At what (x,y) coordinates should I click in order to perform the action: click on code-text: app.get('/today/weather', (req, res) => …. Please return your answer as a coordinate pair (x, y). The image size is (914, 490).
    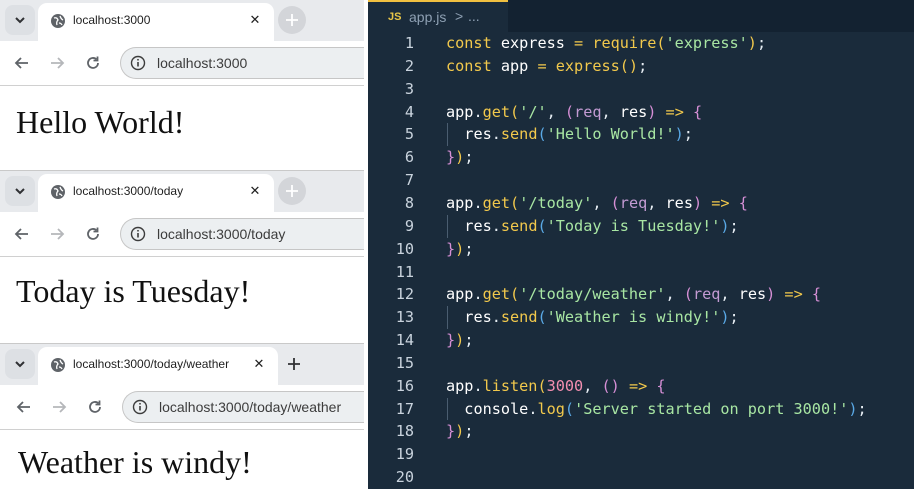
    Looking at the image, I should click on (634, 294).